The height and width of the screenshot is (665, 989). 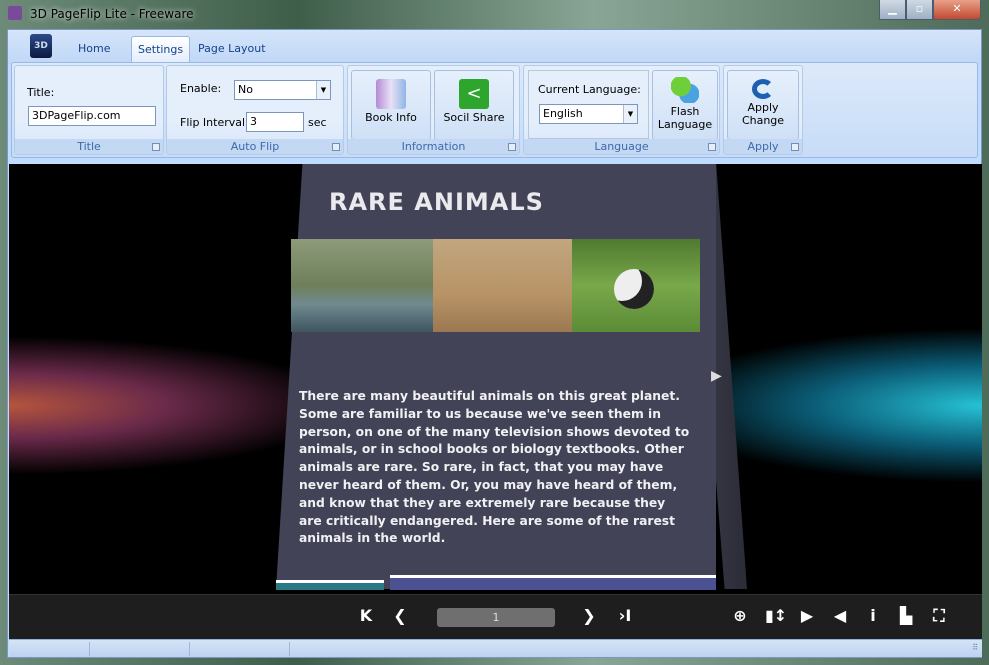 What do you see at coordinates (112, 14) in the screenshot?
I see `window-title: 3D PageFlip Lite - Freeware` at bounding box center [112, 14].